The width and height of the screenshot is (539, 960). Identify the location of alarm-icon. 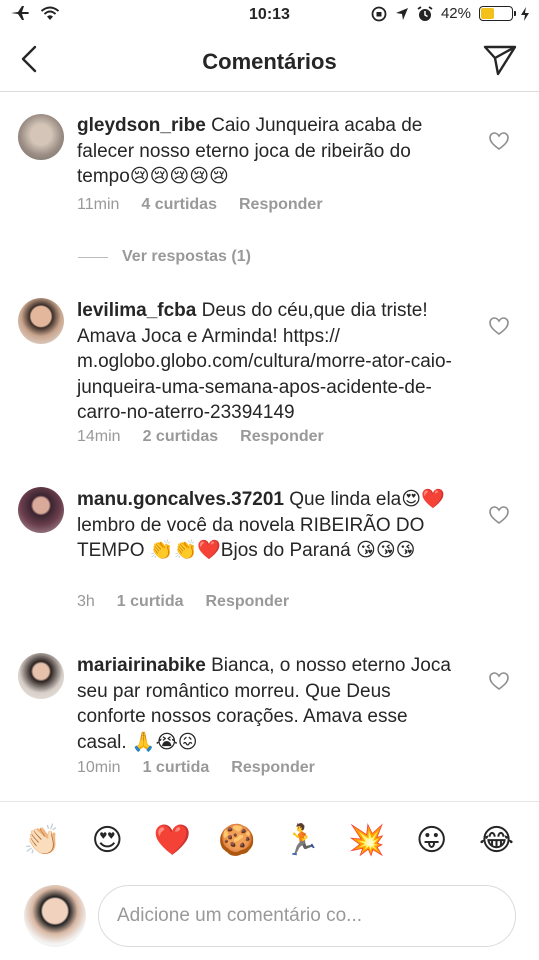
(425, 13).